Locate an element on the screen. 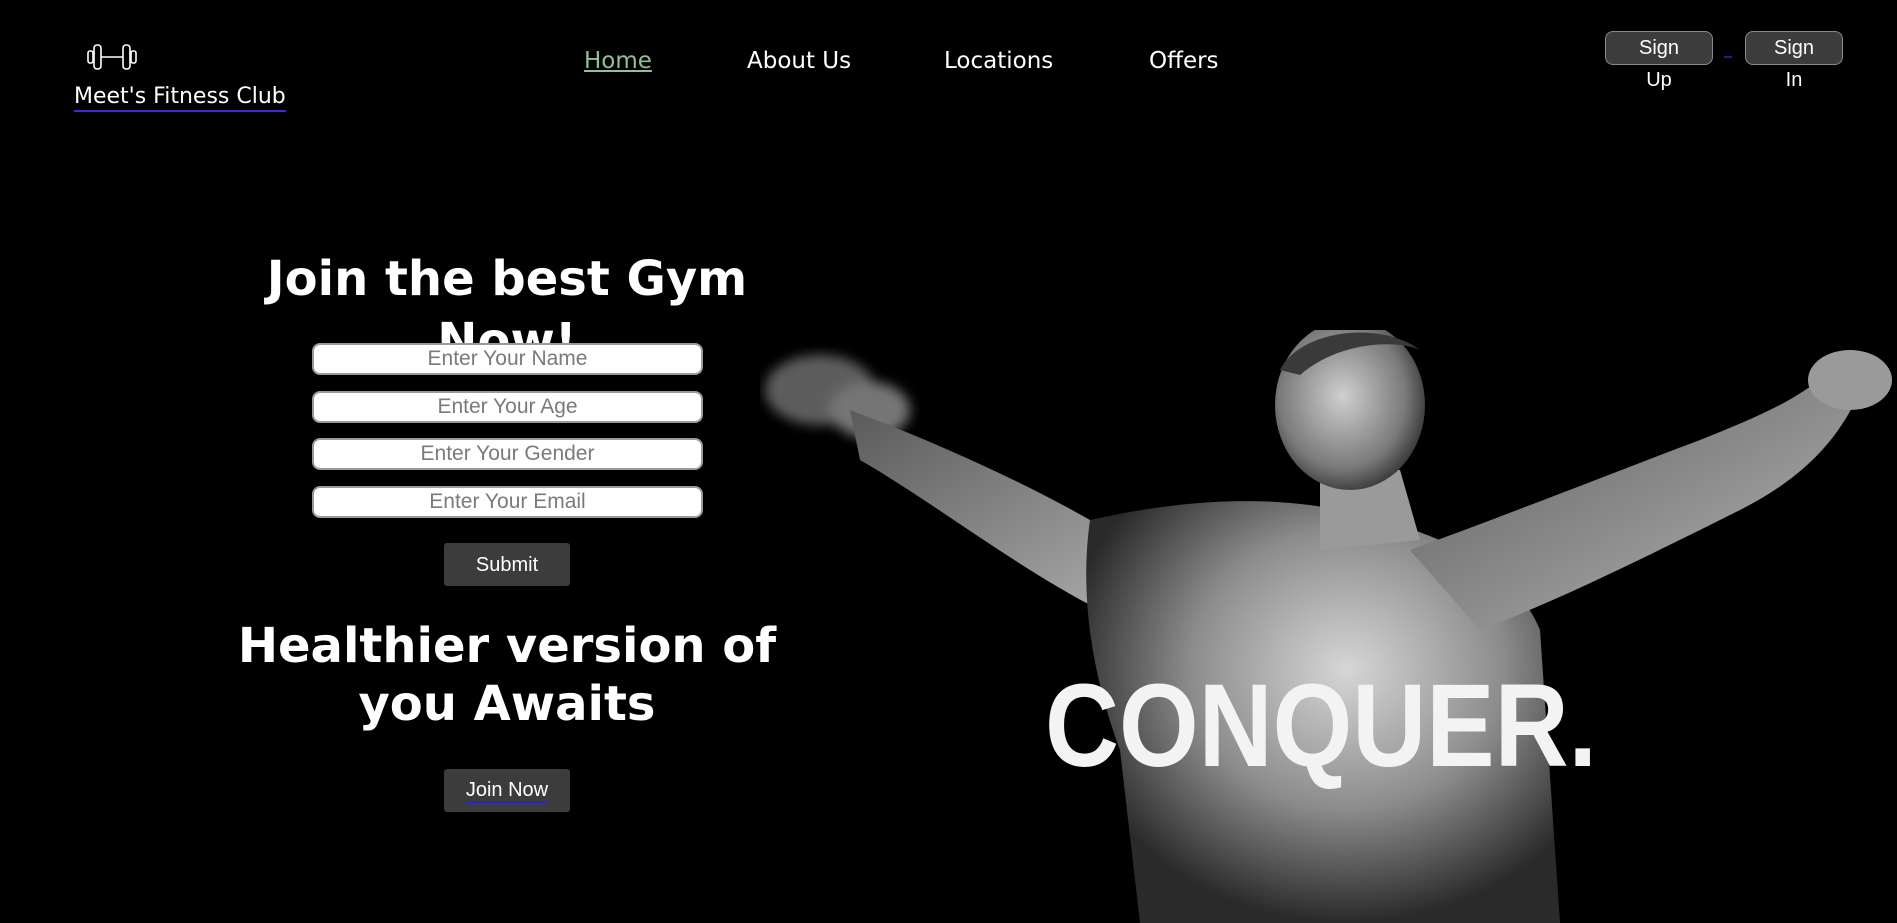 This screenshot has width=1897, height=923. promo-headline: Healthier version of you Awaits is located at coordinates (507, 675).